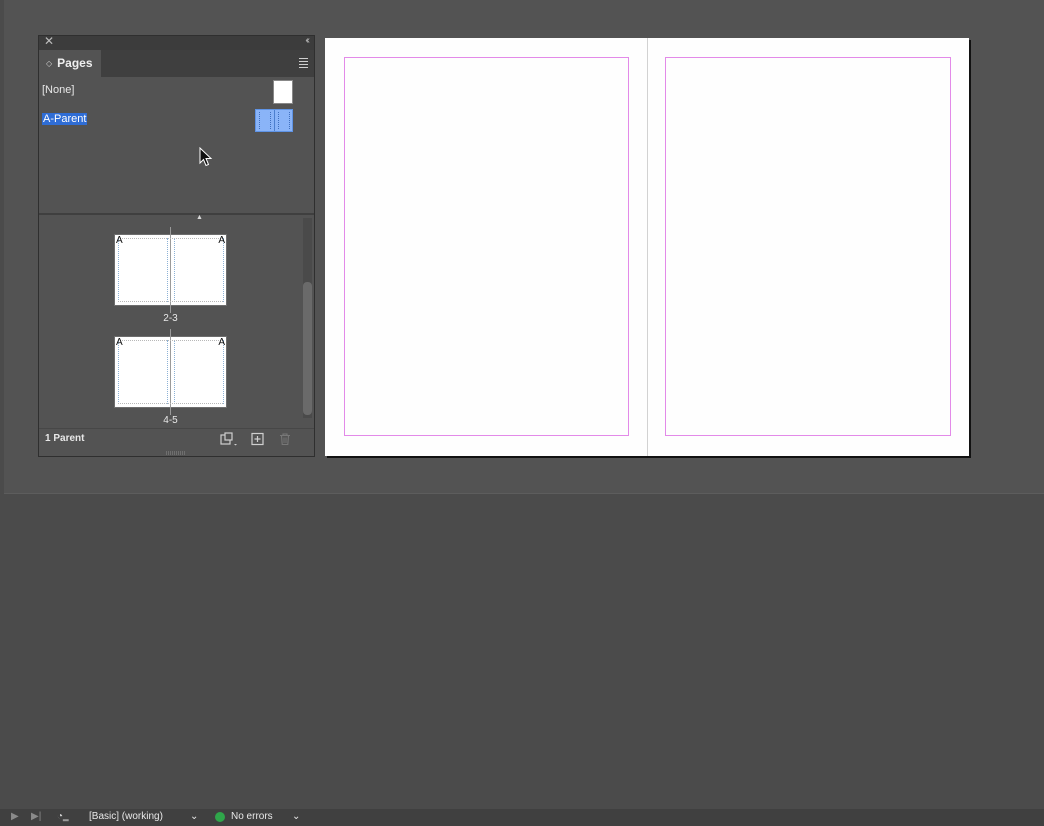 The height and width of the screenshot is (826, 1044). Describe the element at coordinates (126, 816) in the screenshot. I see `preflight-profile: [Basic] (working)` at that location.